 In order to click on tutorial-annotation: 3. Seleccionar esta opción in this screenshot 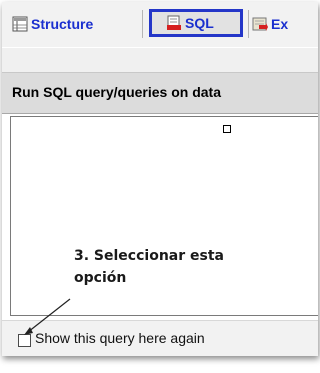, I will do `click(149, 267)`.